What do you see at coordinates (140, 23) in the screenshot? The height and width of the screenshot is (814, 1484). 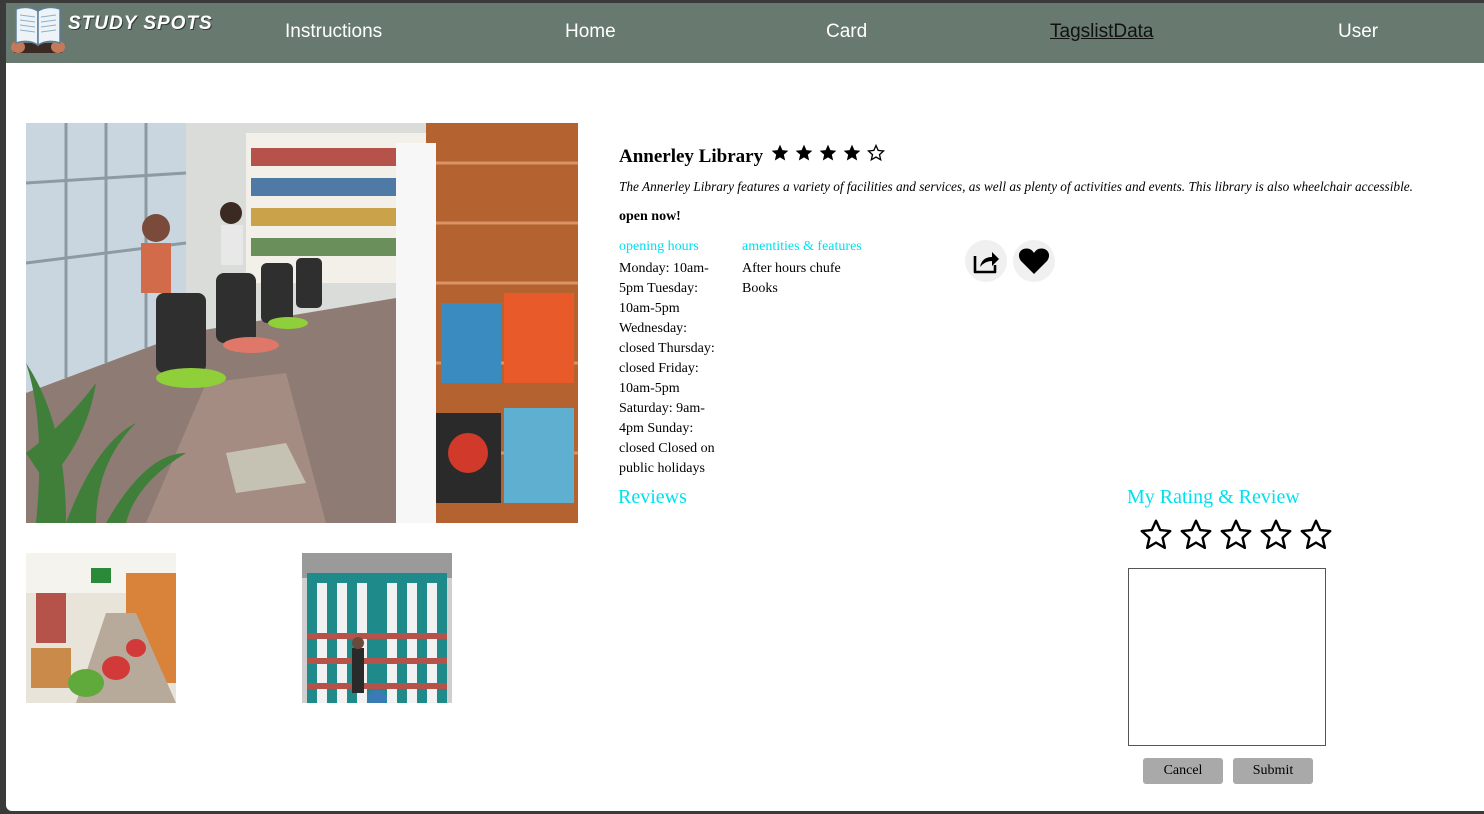 I see `logo-text: STUDY SPOTS` at bounding box center [140, 23].